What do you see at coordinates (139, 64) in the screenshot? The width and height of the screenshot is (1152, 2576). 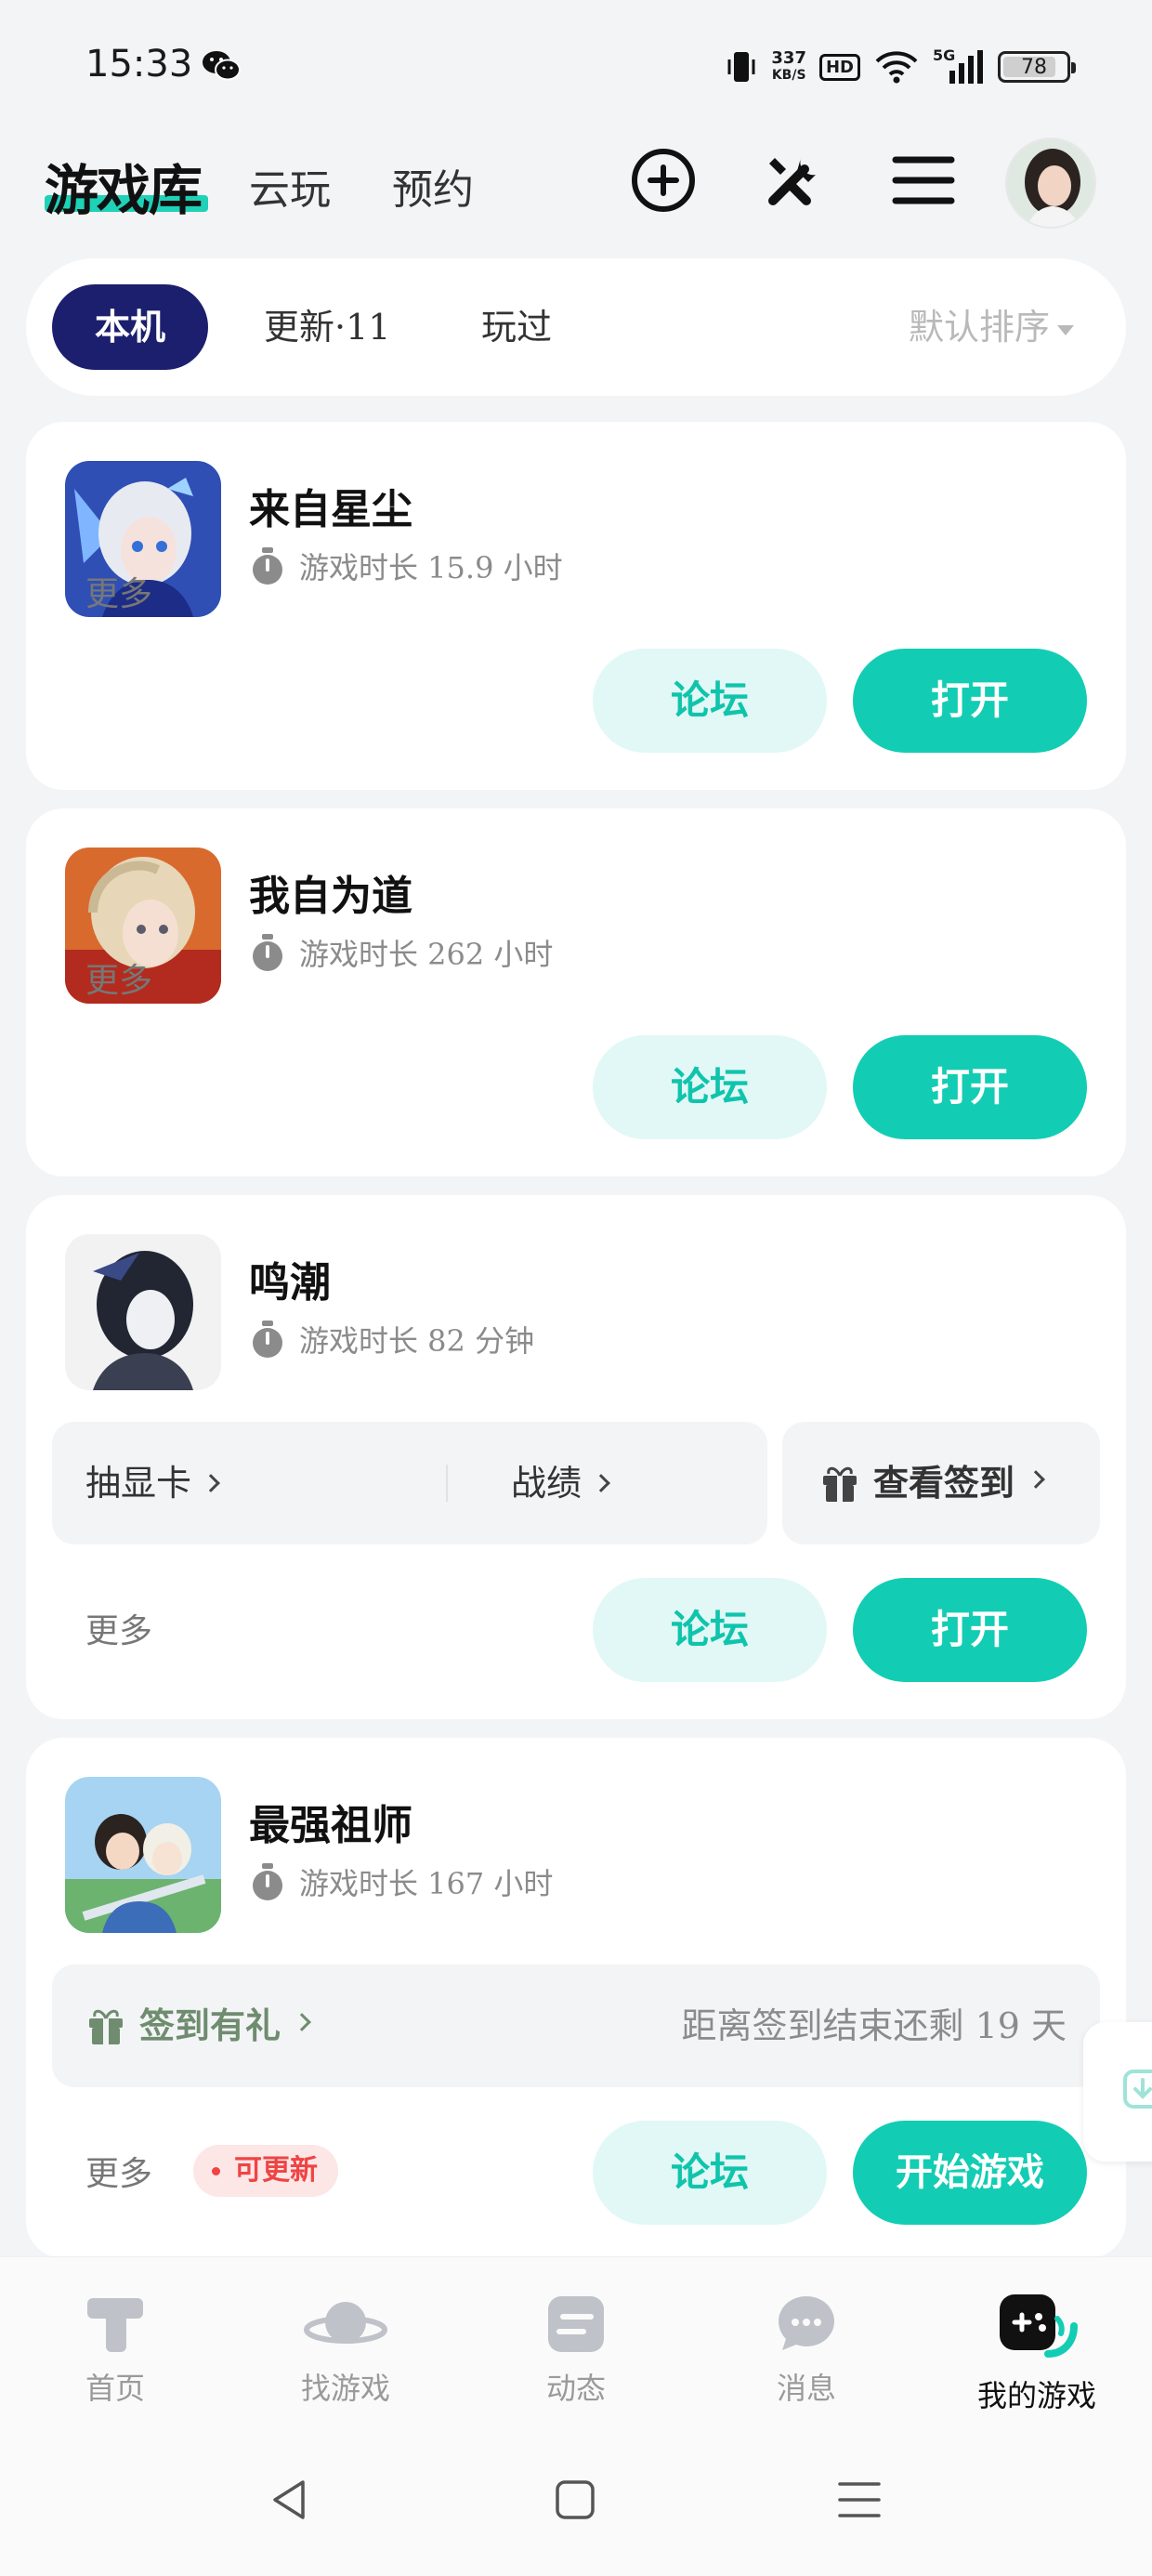 I see `status-time: 15:33` at bounding box center [139, 64].